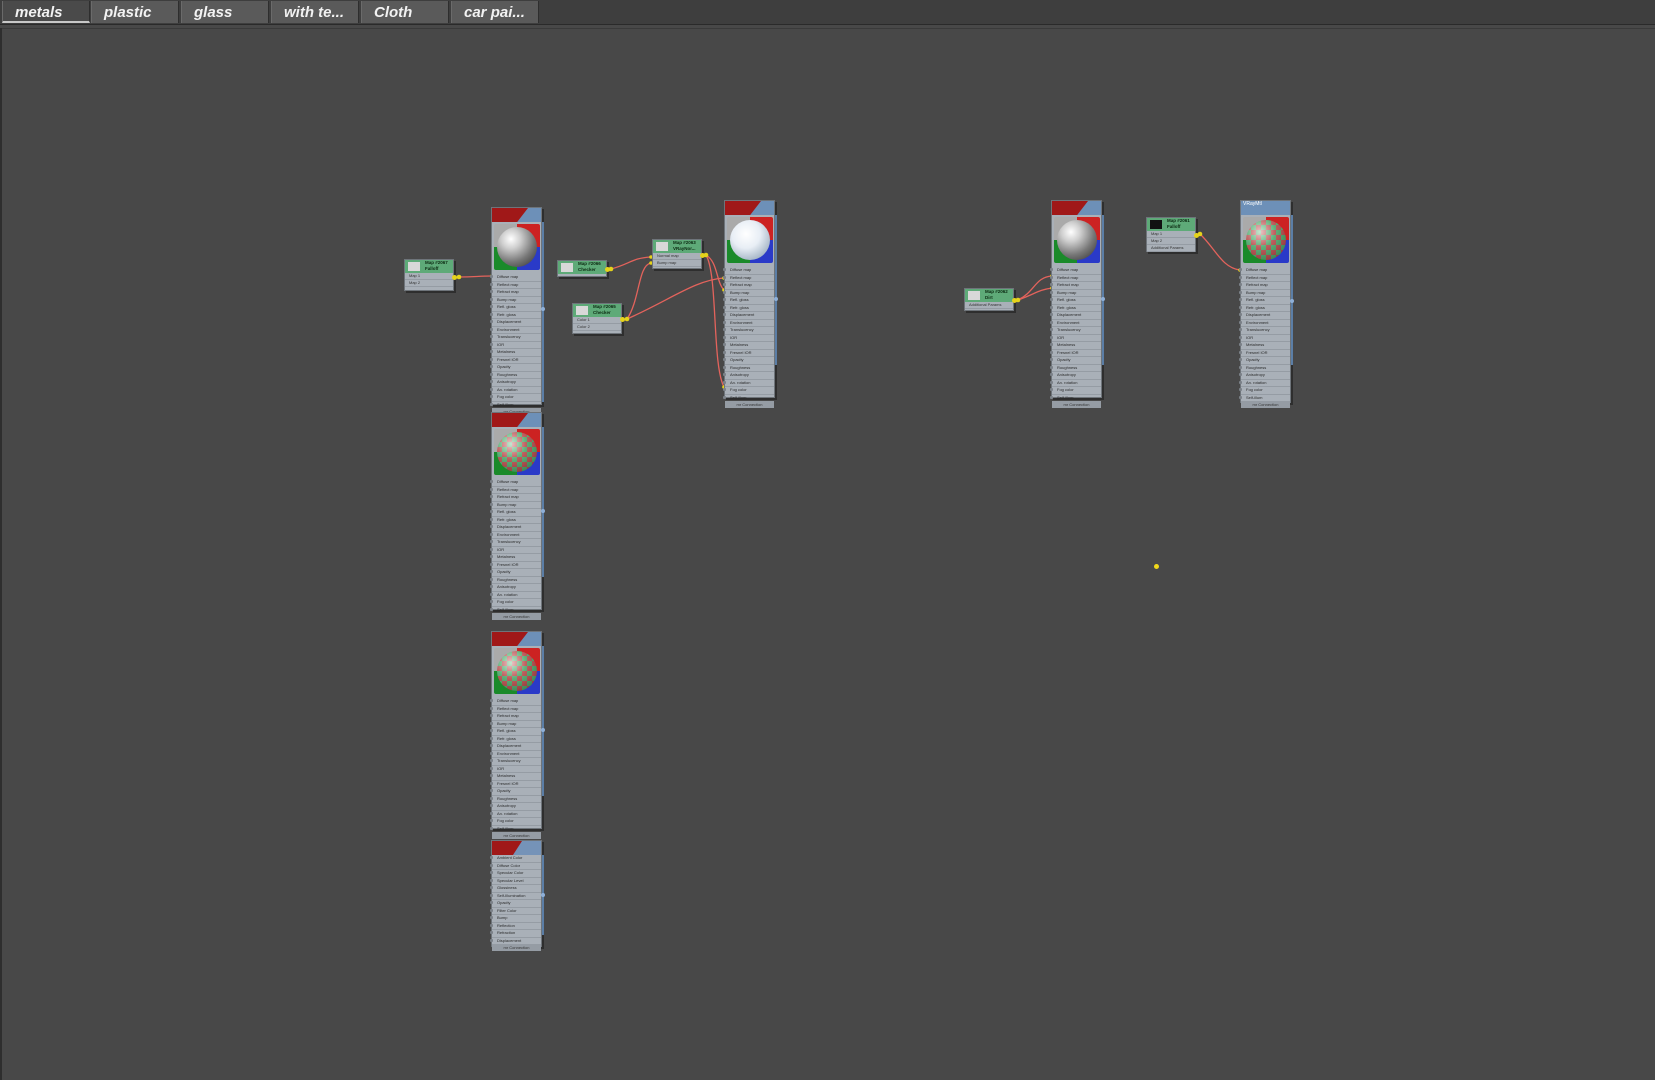  Describe the element at coordinates (515, 874) in the screenshot. I see `material-slot: Specular Color` at that location.